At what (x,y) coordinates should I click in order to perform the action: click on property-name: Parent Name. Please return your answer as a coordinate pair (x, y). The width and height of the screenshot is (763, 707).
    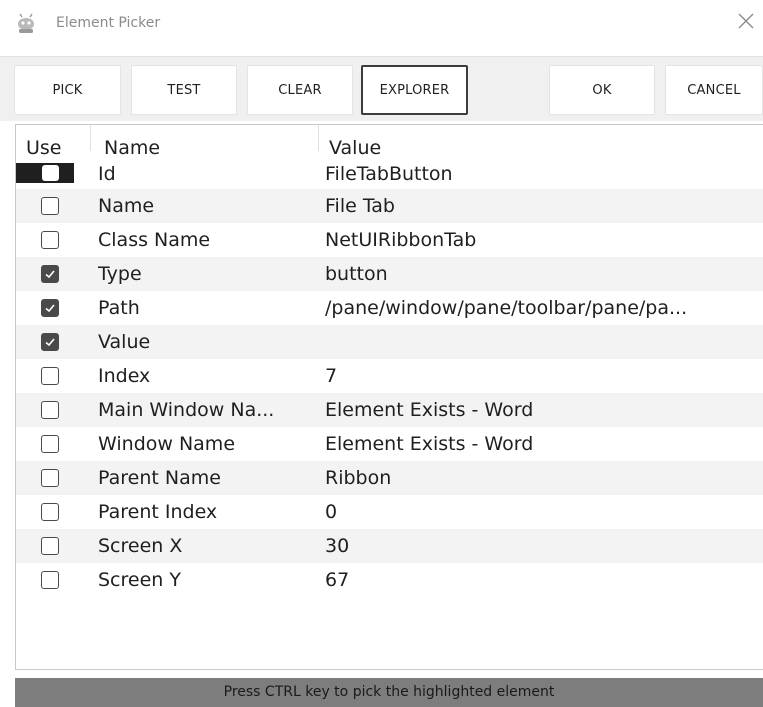
    Looking at the image, I should click on (159, 478).